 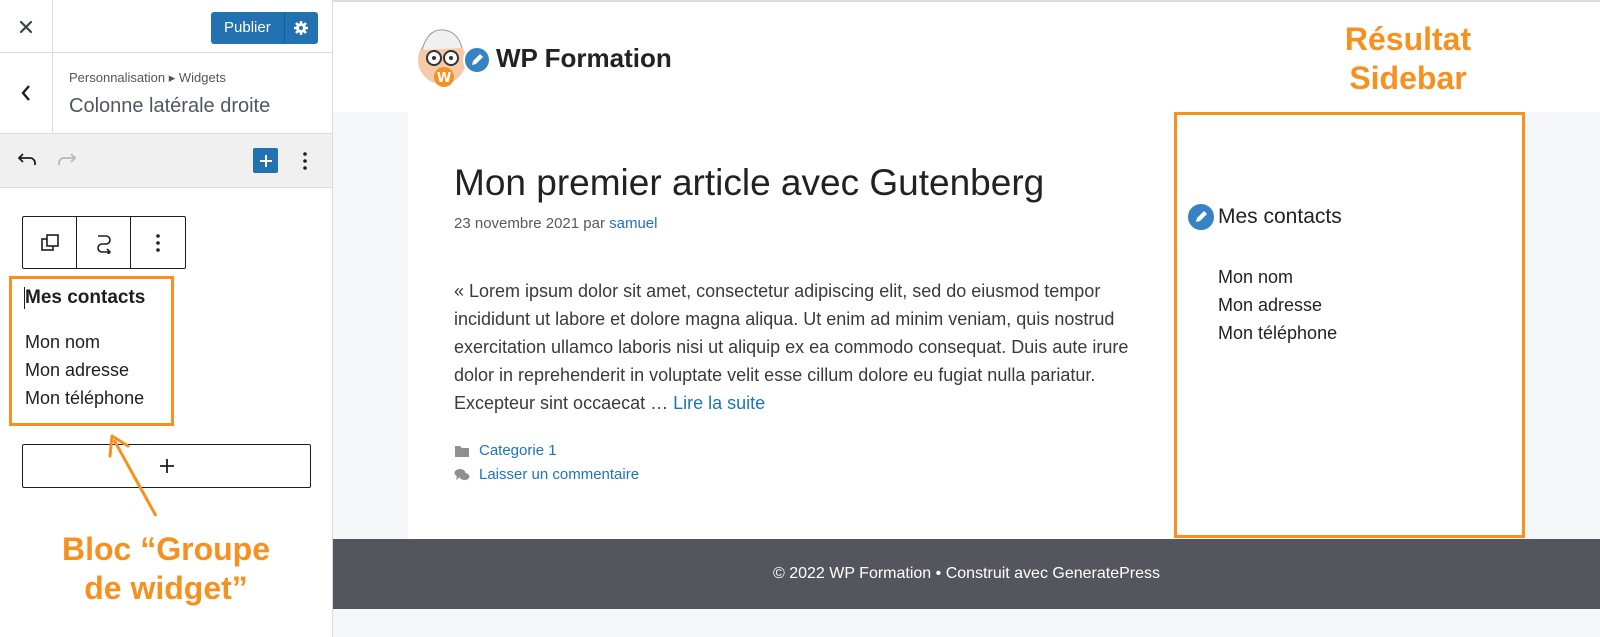 What do you see at coordinates (719, 403) in the screenshot?
I see `read-more-link: Lire la suite` at bounding box center [719, 403].